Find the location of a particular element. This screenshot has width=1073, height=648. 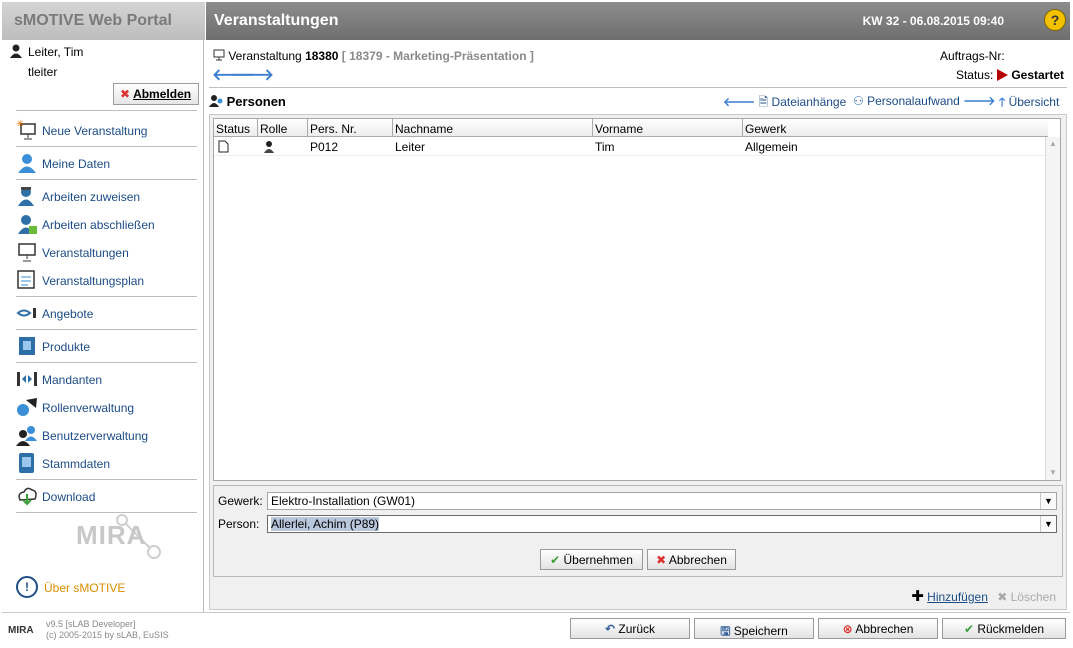

my-data-icon is located at coordinates (27, 163).